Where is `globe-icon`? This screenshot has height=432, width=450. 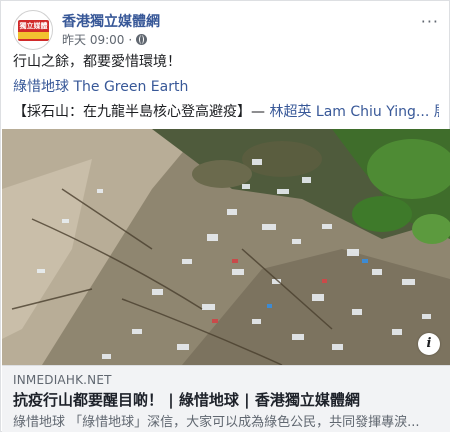 globe-icon is located at coordinates (142, 39).